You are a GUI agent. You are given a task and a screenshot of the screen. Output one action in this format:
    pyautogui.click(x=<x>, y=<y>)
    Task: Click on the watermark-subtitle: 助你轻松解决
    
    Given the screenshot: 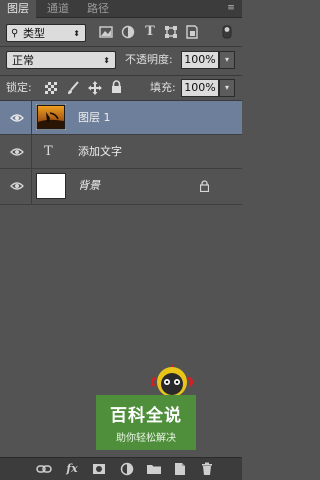 What is the action you would take?
    pyautogui.click(x=146, y=438)
    